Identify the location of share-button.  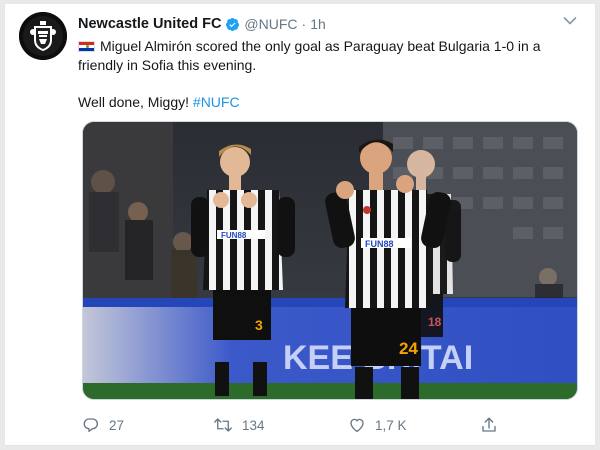
(493, 425).